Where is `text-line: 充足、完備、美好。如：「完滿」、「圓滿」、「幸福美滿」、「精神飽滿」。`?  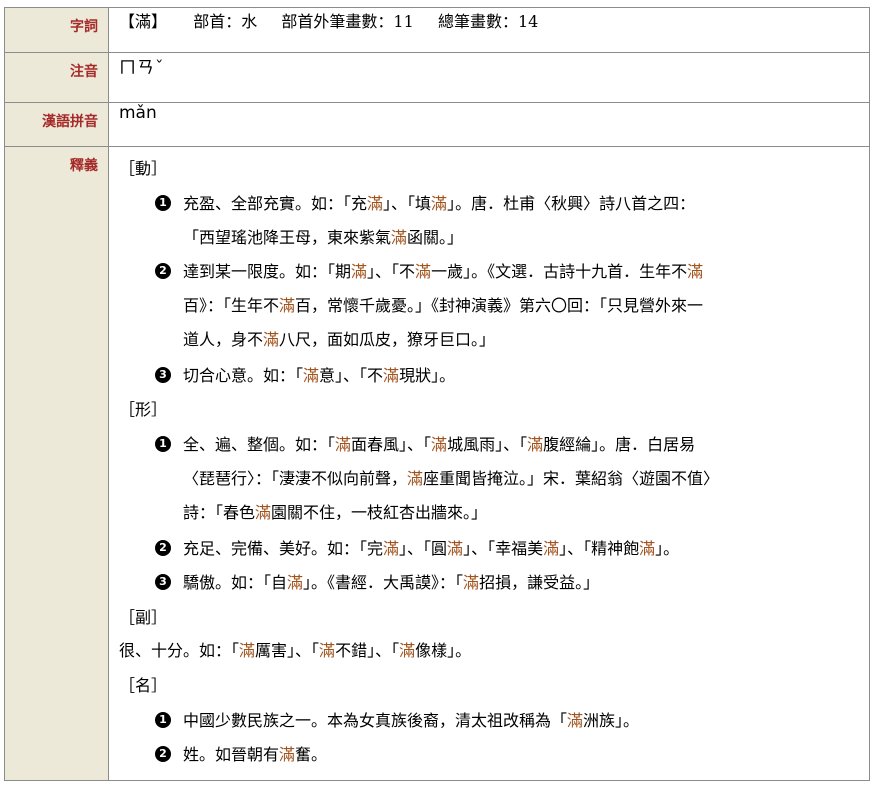
text-line: 充足、完備、美好。如：「完滿」、「圓滿」、「幸福美滿」、「精神飽滿」。 is located at coordinates (431, 548).